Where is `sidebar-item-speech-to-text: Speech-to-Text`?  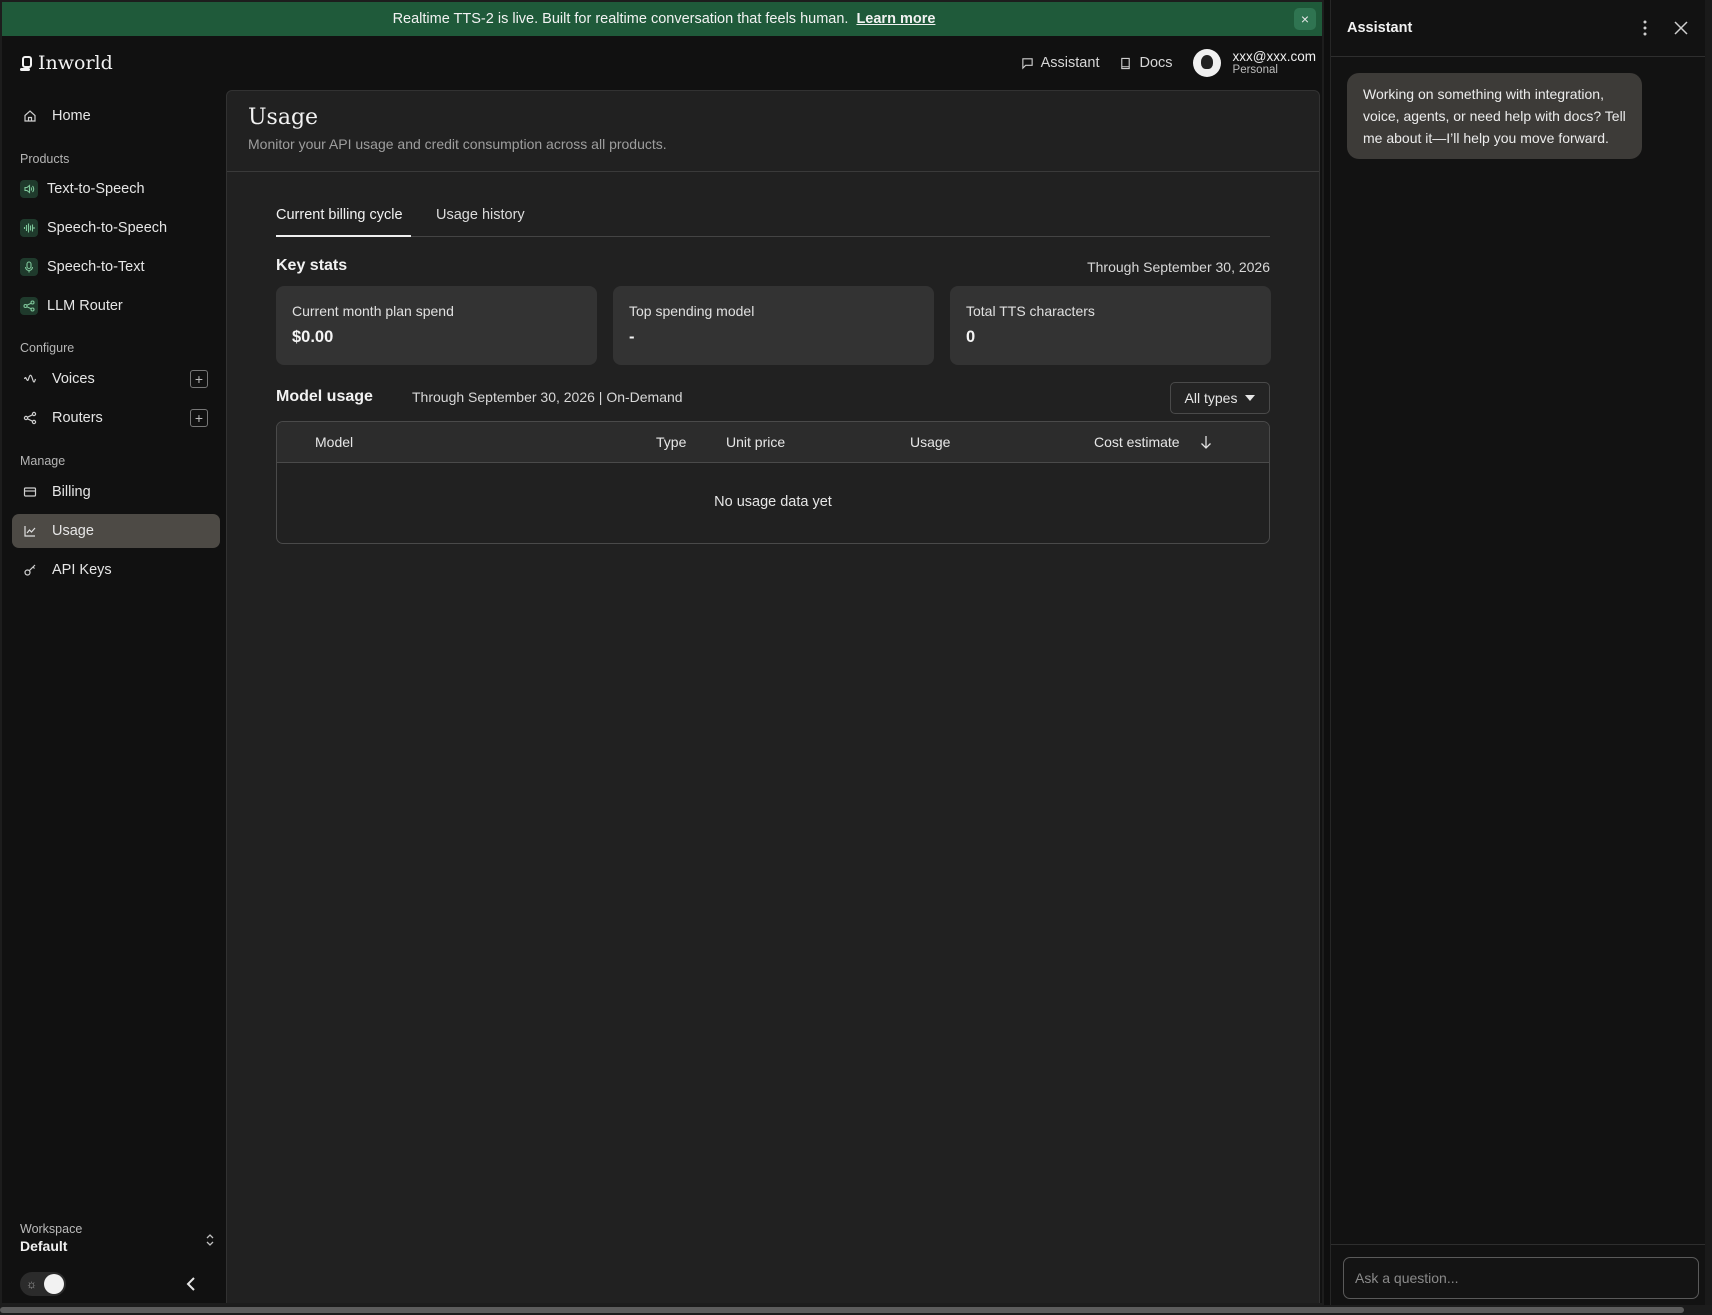 sidebar-item-speech-to-text: Speech-to-Text is located at coordinates (116, 267).